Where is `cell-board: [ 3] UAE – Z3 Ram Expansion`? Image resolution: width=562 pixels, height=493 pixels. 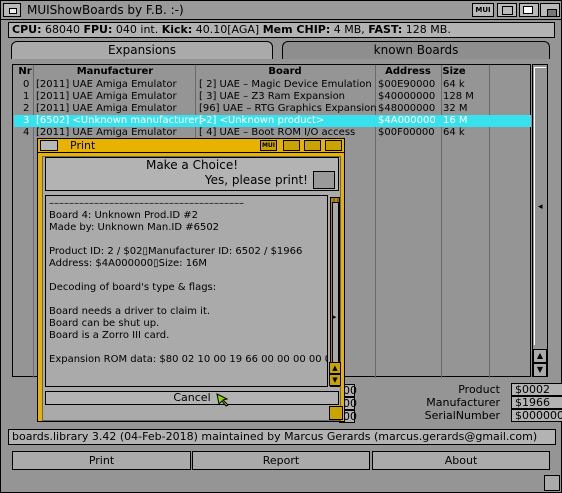
cell-board: [ 3] UAE – Z3 Ram Expansion is located at coordinates (272, 96).